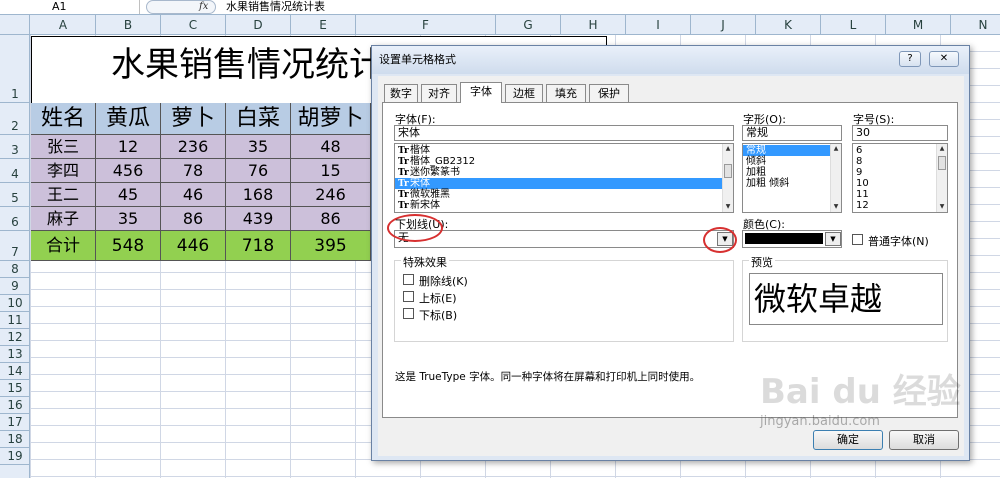  What do you see at coordinates (63, 246) in the screenshot?
I see `table-cell: 合计` at bounding box center [63, 246].